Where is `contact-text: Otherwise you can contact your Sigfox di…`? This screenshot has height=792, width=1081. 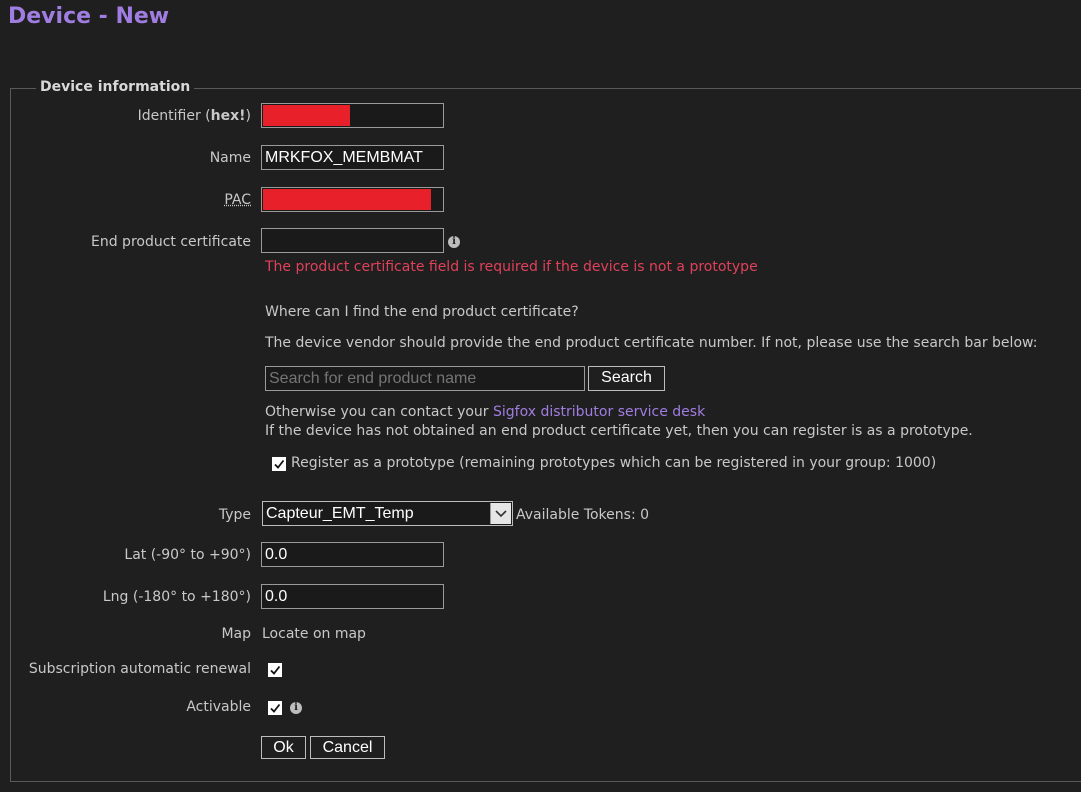 contact-text: Otherwise you can contact your Sigfox di… is located at coordinates (485, 412).